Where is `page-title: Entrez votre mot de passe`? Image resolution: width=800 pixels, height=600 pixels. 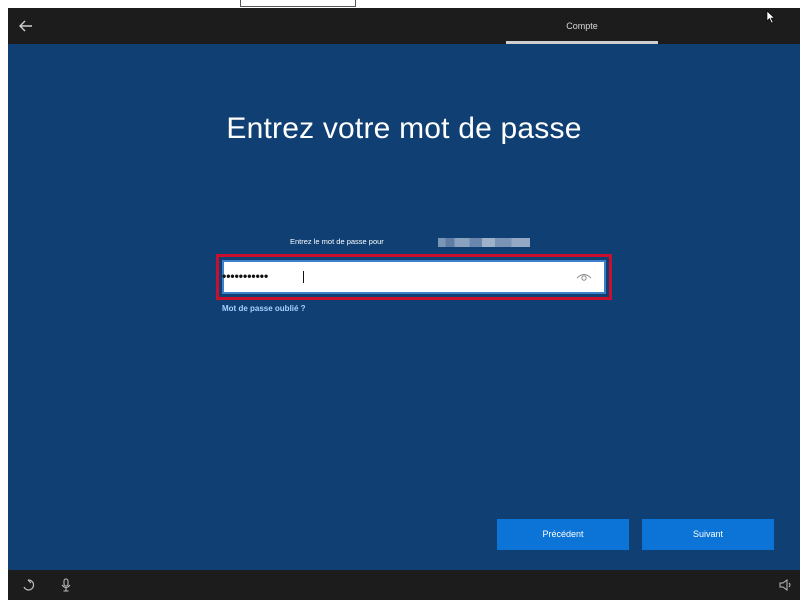
page-title: Entrez votre mot de passe is located at coordinates (404, 128).